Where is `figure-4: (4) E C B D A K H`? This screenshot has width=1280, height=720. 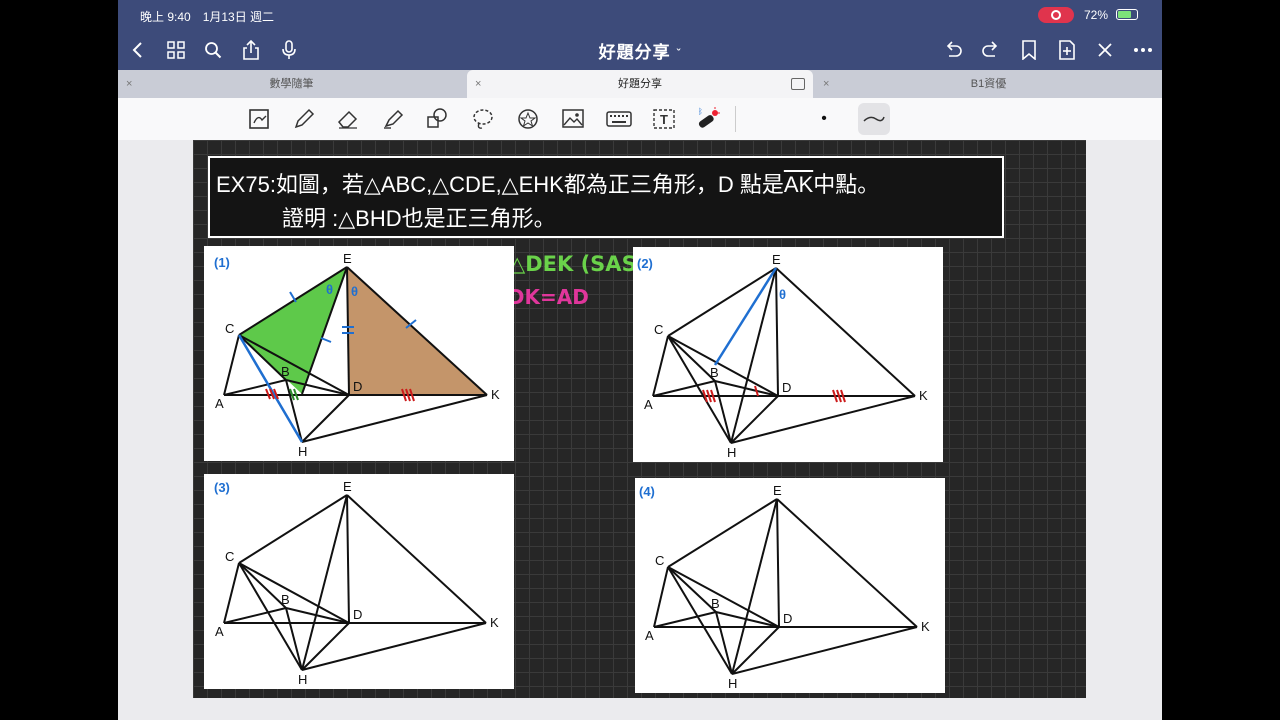 figure-4: (4) E C B D A K H is located at coordinates (790, 585).